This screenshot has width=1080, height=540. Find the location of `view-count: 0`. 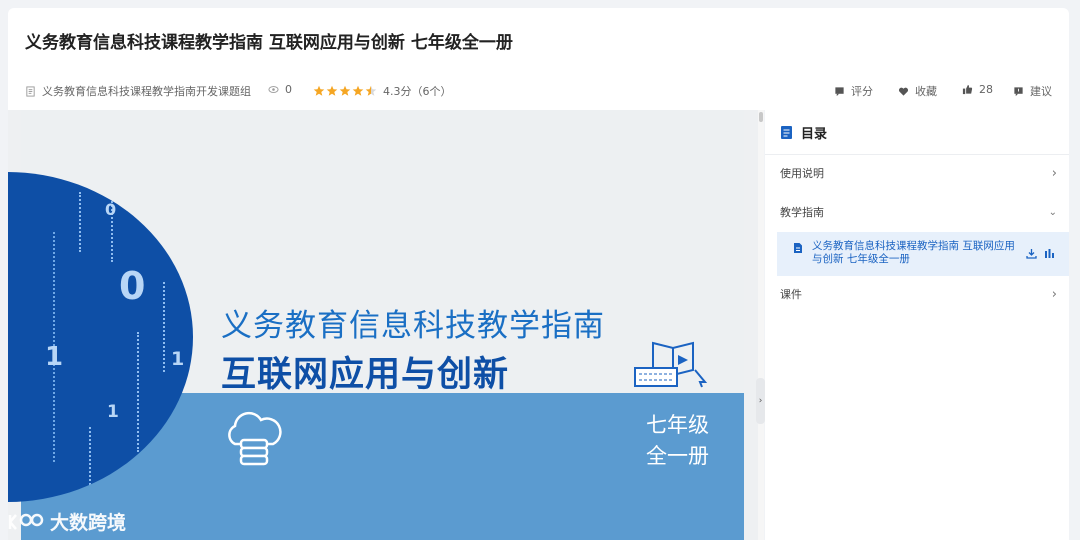

view-count: 0 is located at coordinates (280, 89).